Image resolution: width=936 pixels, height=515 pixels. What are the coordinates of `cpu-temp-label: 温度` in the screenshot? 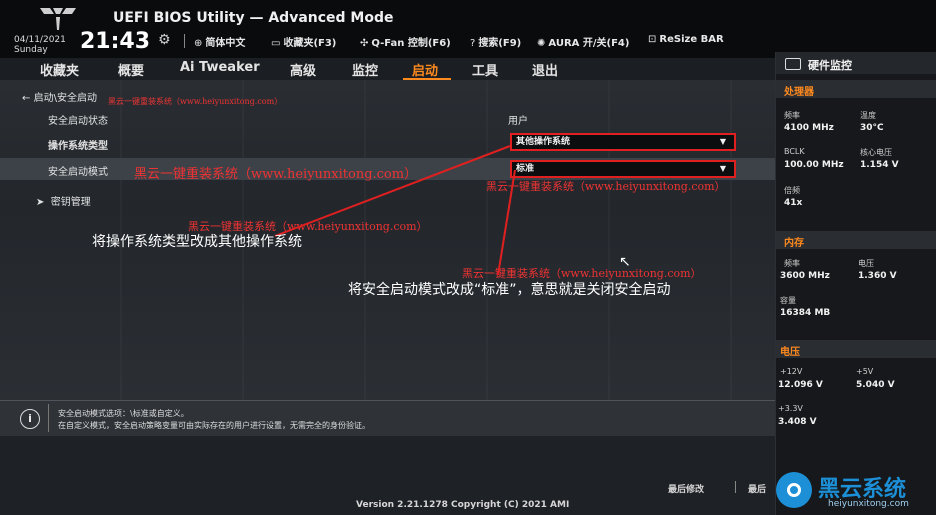 It's located at (868, 115).